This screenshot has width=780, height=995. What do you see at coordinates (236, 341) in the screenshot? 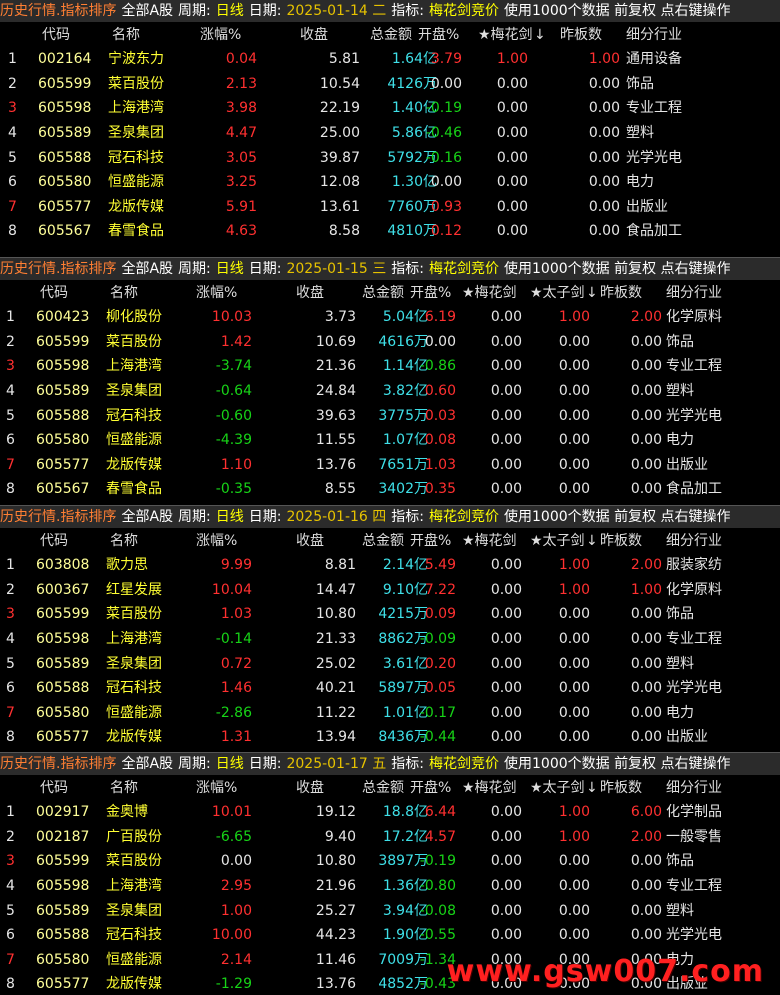
I see `change-percent: 1.42` at bounding box center [236, 341].